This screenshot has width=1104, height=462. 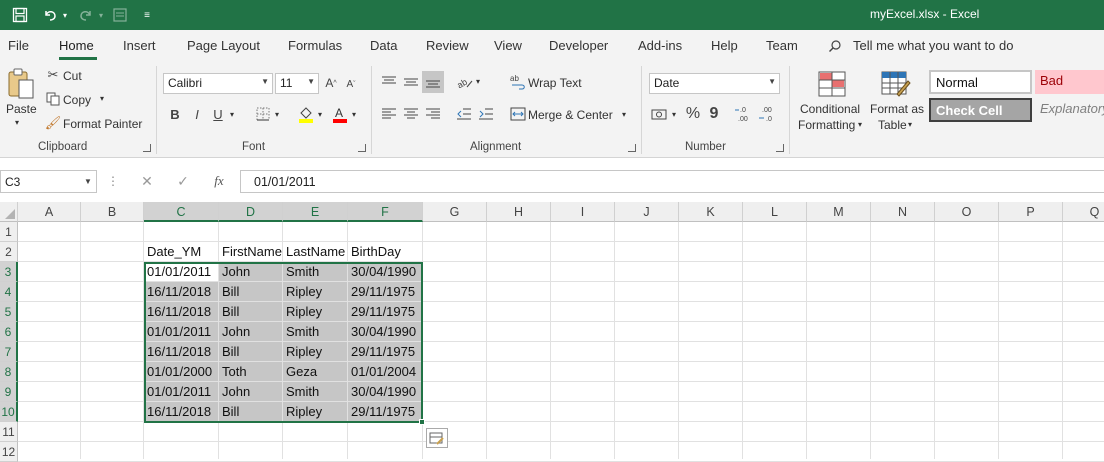 What do you see at coordinates (903, 212) in the screenshot?
I see `column-header-n: N` at bounding box center [903, 212].